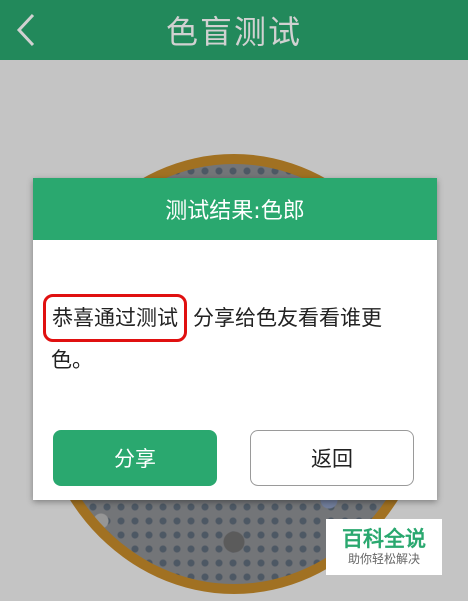 This screenshot has height=601, width=468. What do you see at coordinates (332, 458) in the screenshot?
I see `return-button: 返回` at bounding box center [332, 458].